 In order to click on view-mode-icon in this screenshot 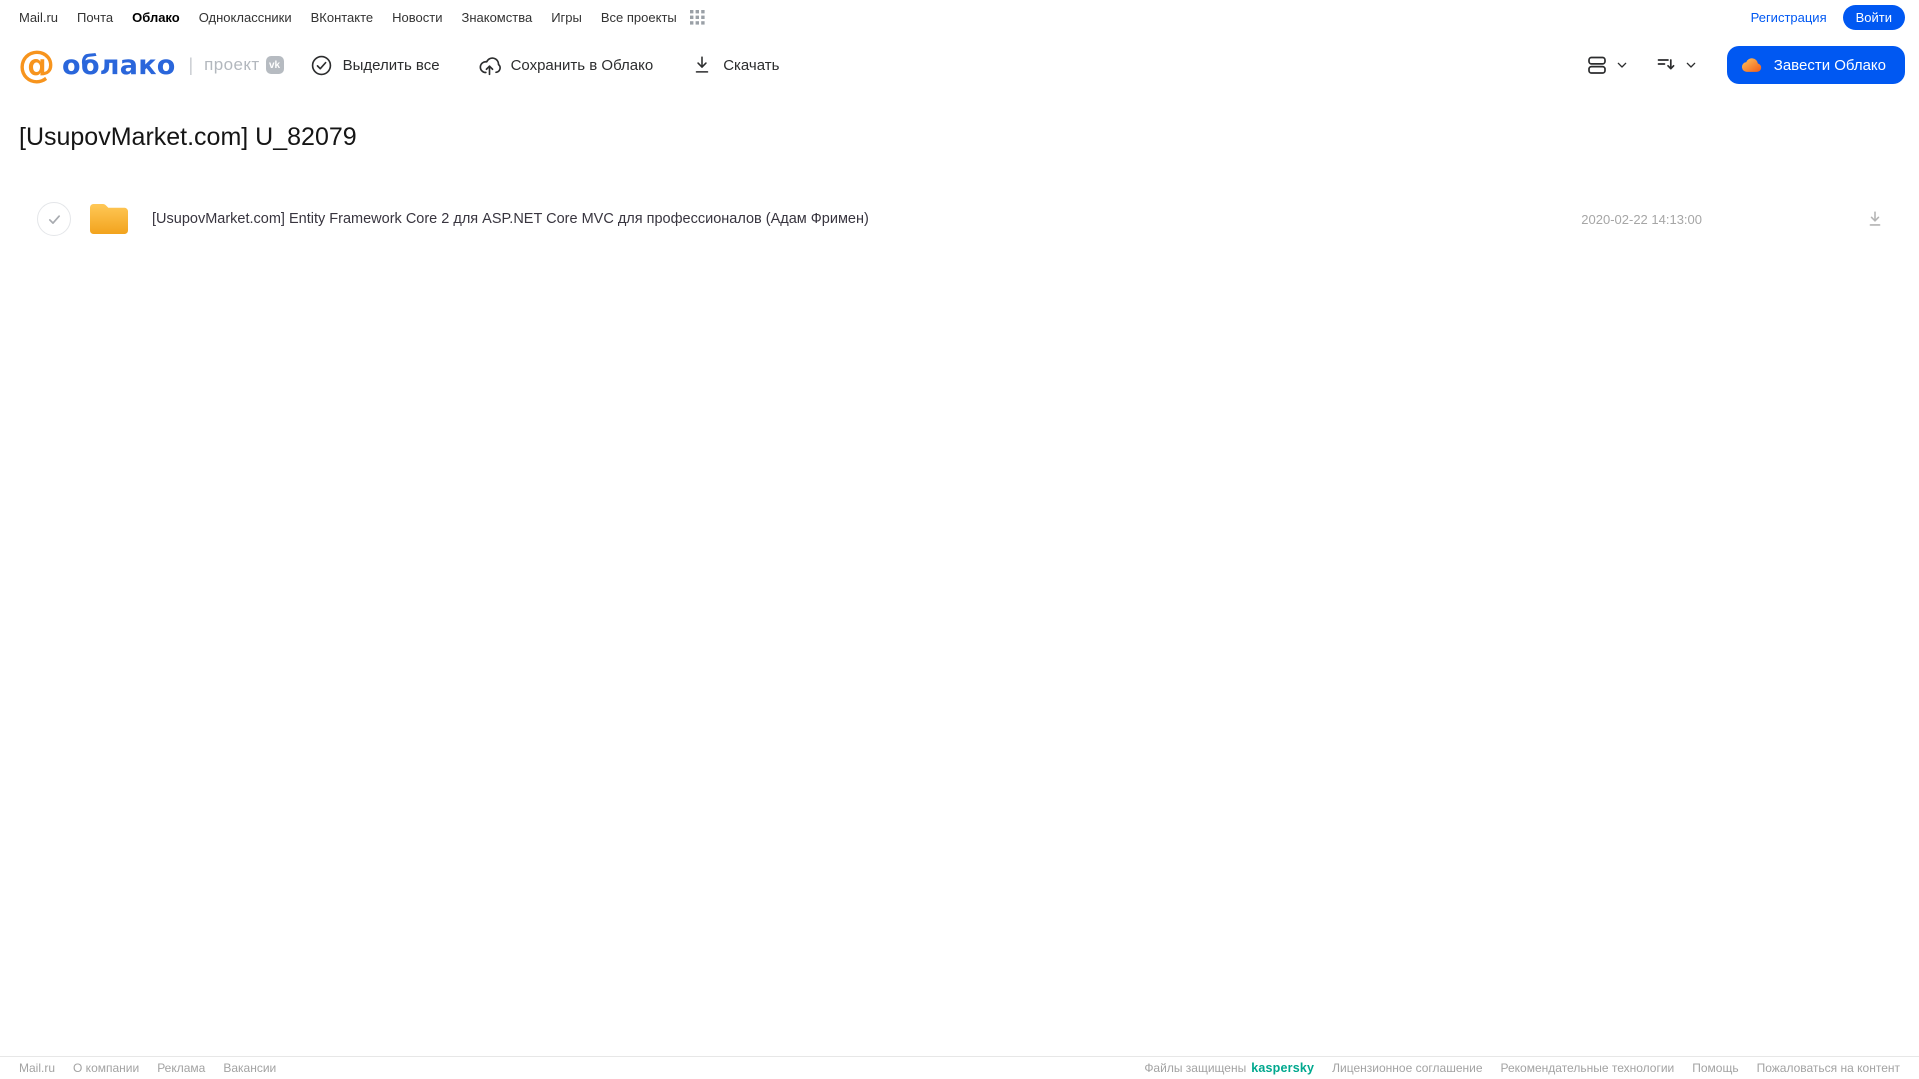, I will do `click(1597, 65)`.